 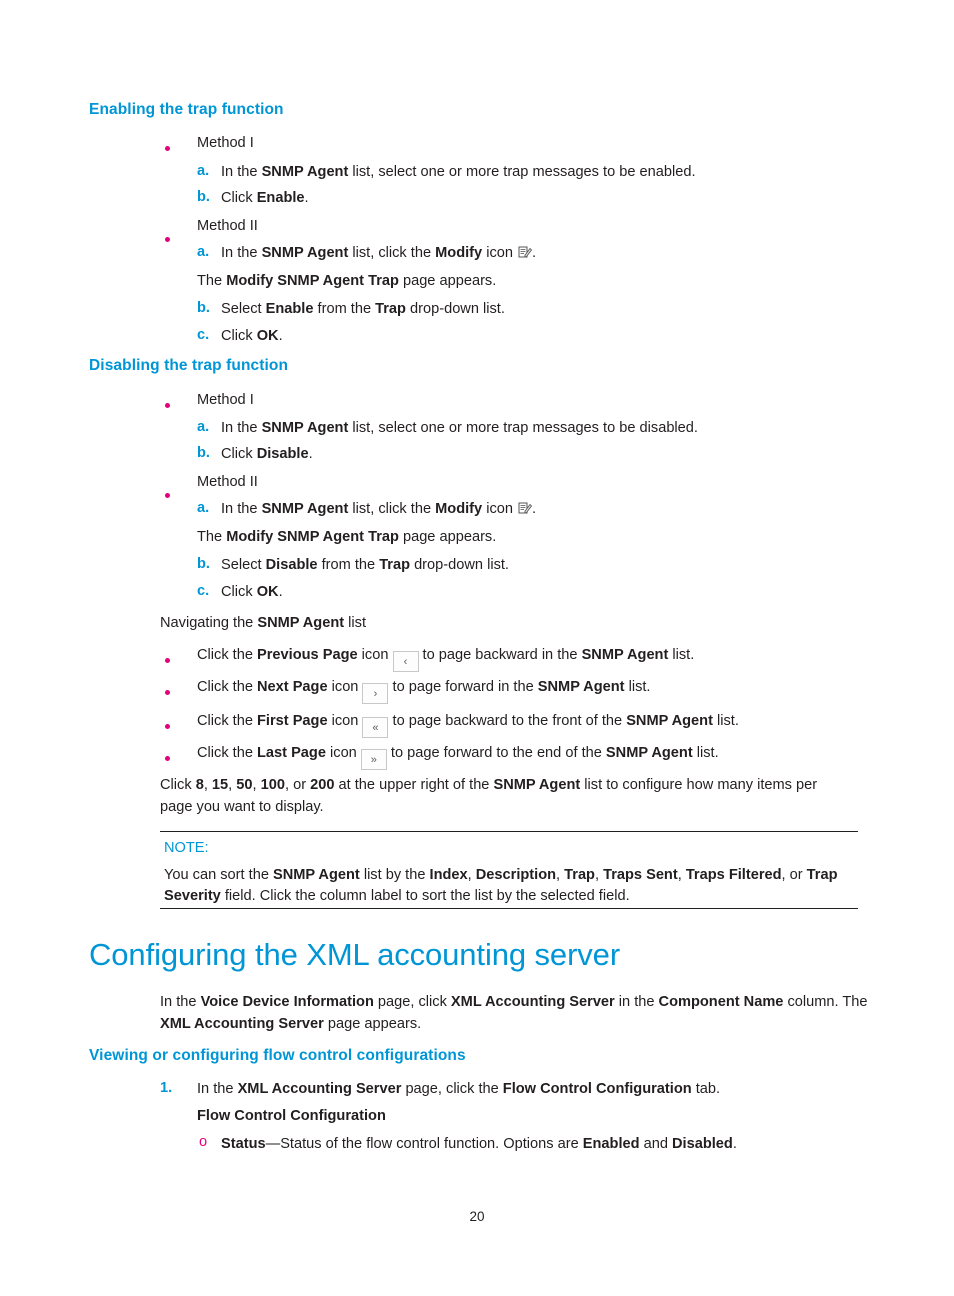 What do you see at coordinates (186, 848) in the screenshot?
I see `note-label: NOTE:` at bounding box center [186, 848].